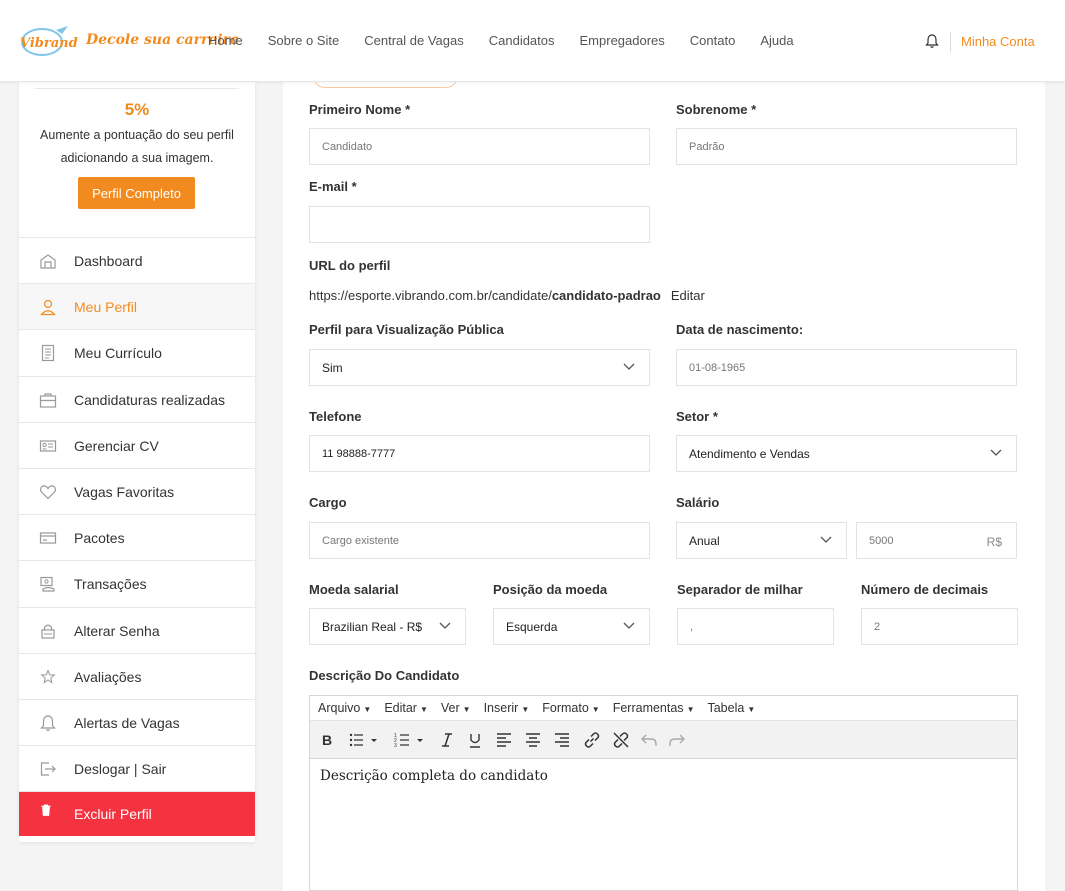  What do you see at coordinates (137, 723) in the screenshot?
I see `sidebar-item-job-alerts: Alertas de Vagas` at bounding box center [137, 723].